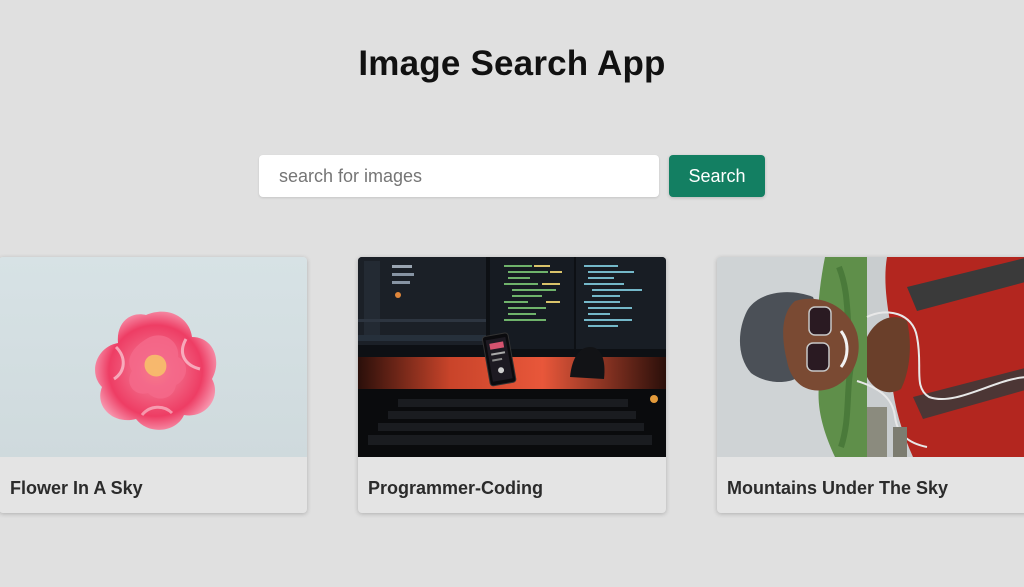  Describe the element at coordinates (153, 357) in the screenshot. I see `flower-image` at that location.